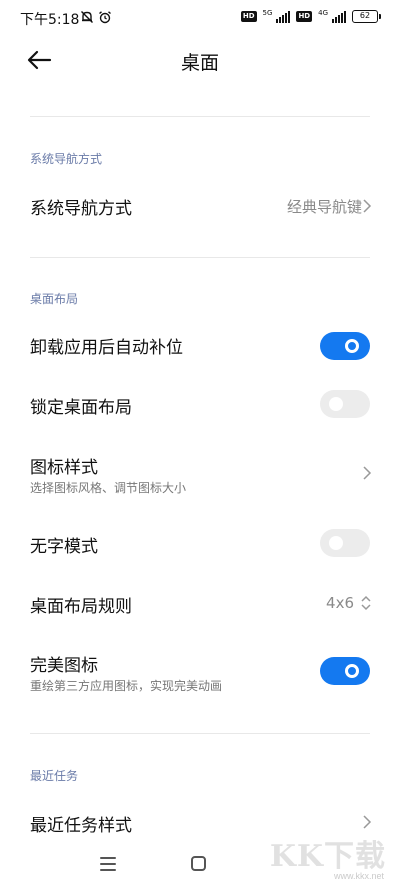  Describe the element at coordinates (248, 16) in the screenshot. I see `hd-badge-1: HD` at that location.